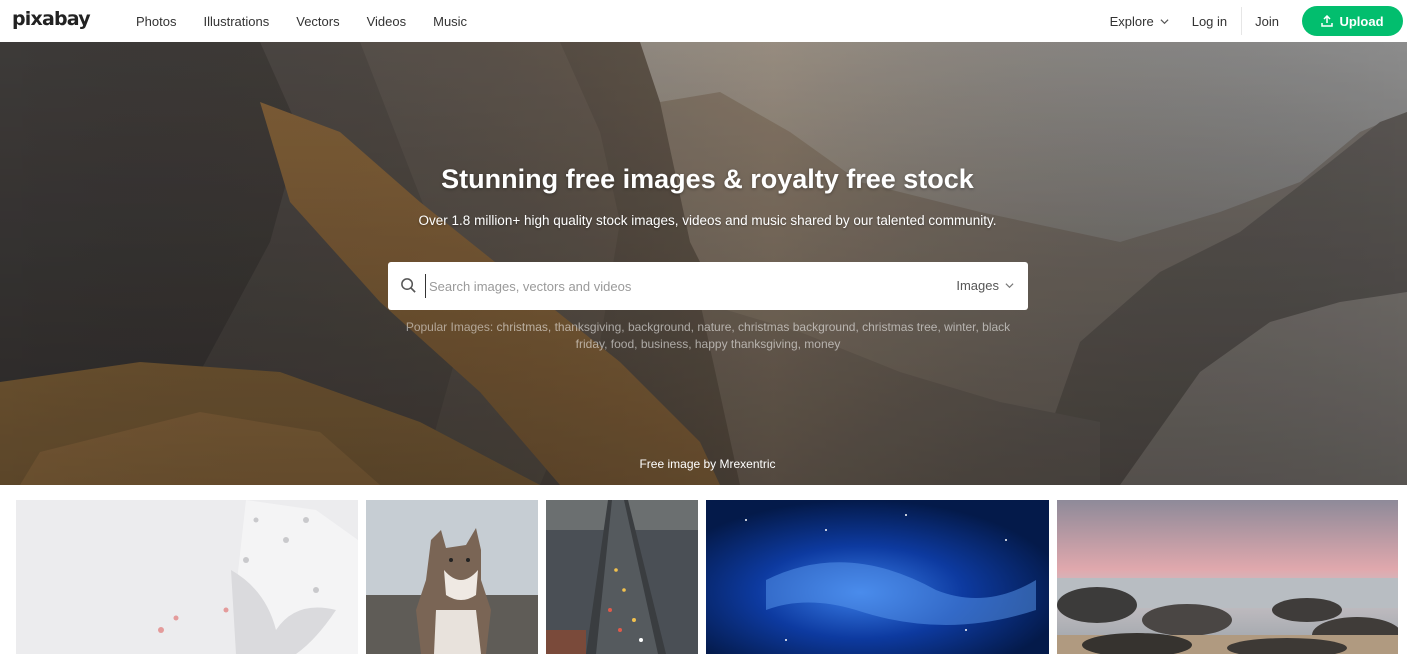  What do you see at coordinates (408, 285) in the screenshot?
I see `search-icon` at bounding box center [408, 285].